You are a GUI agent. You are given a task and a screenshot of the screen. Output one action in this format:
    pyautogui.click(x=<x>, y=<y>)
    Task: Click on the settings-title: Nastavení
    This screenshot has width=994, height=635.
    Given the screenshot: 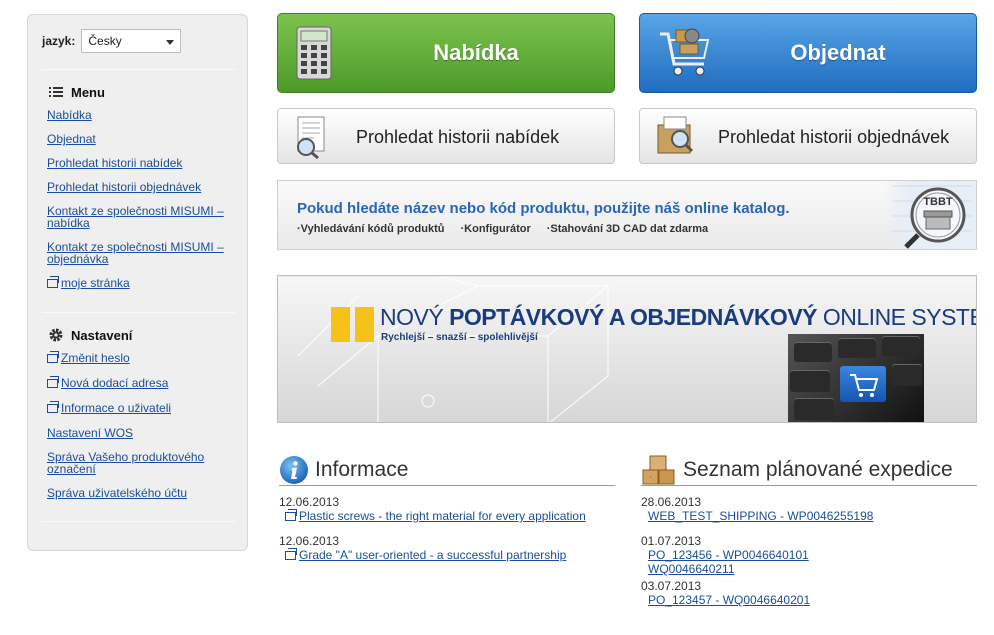 What is the action you would take?
    pyautogui.click(x=102, y=335)
    